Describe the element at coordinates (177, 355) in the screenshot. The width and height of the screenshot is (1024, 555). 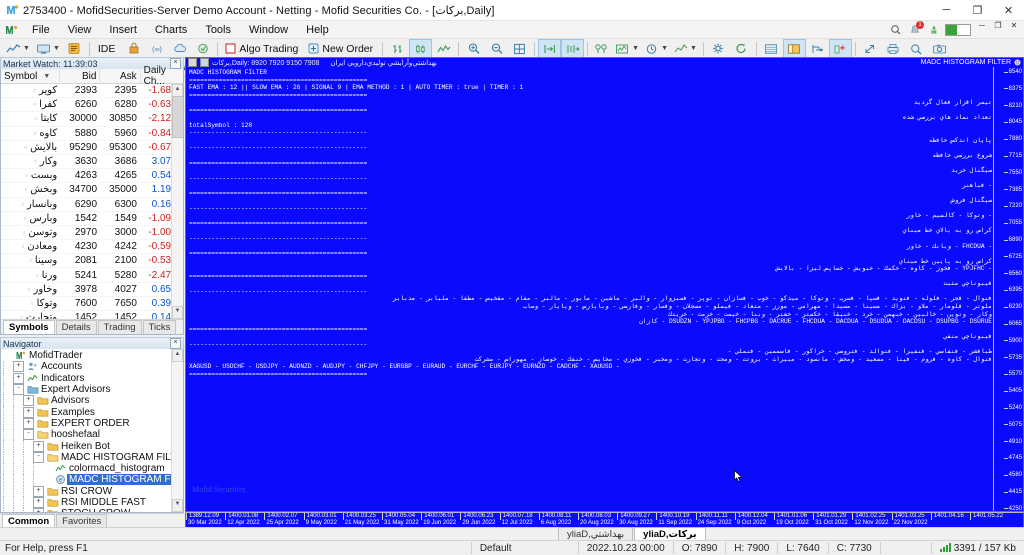
I see `scroll-up-icon: ▲` at that location.